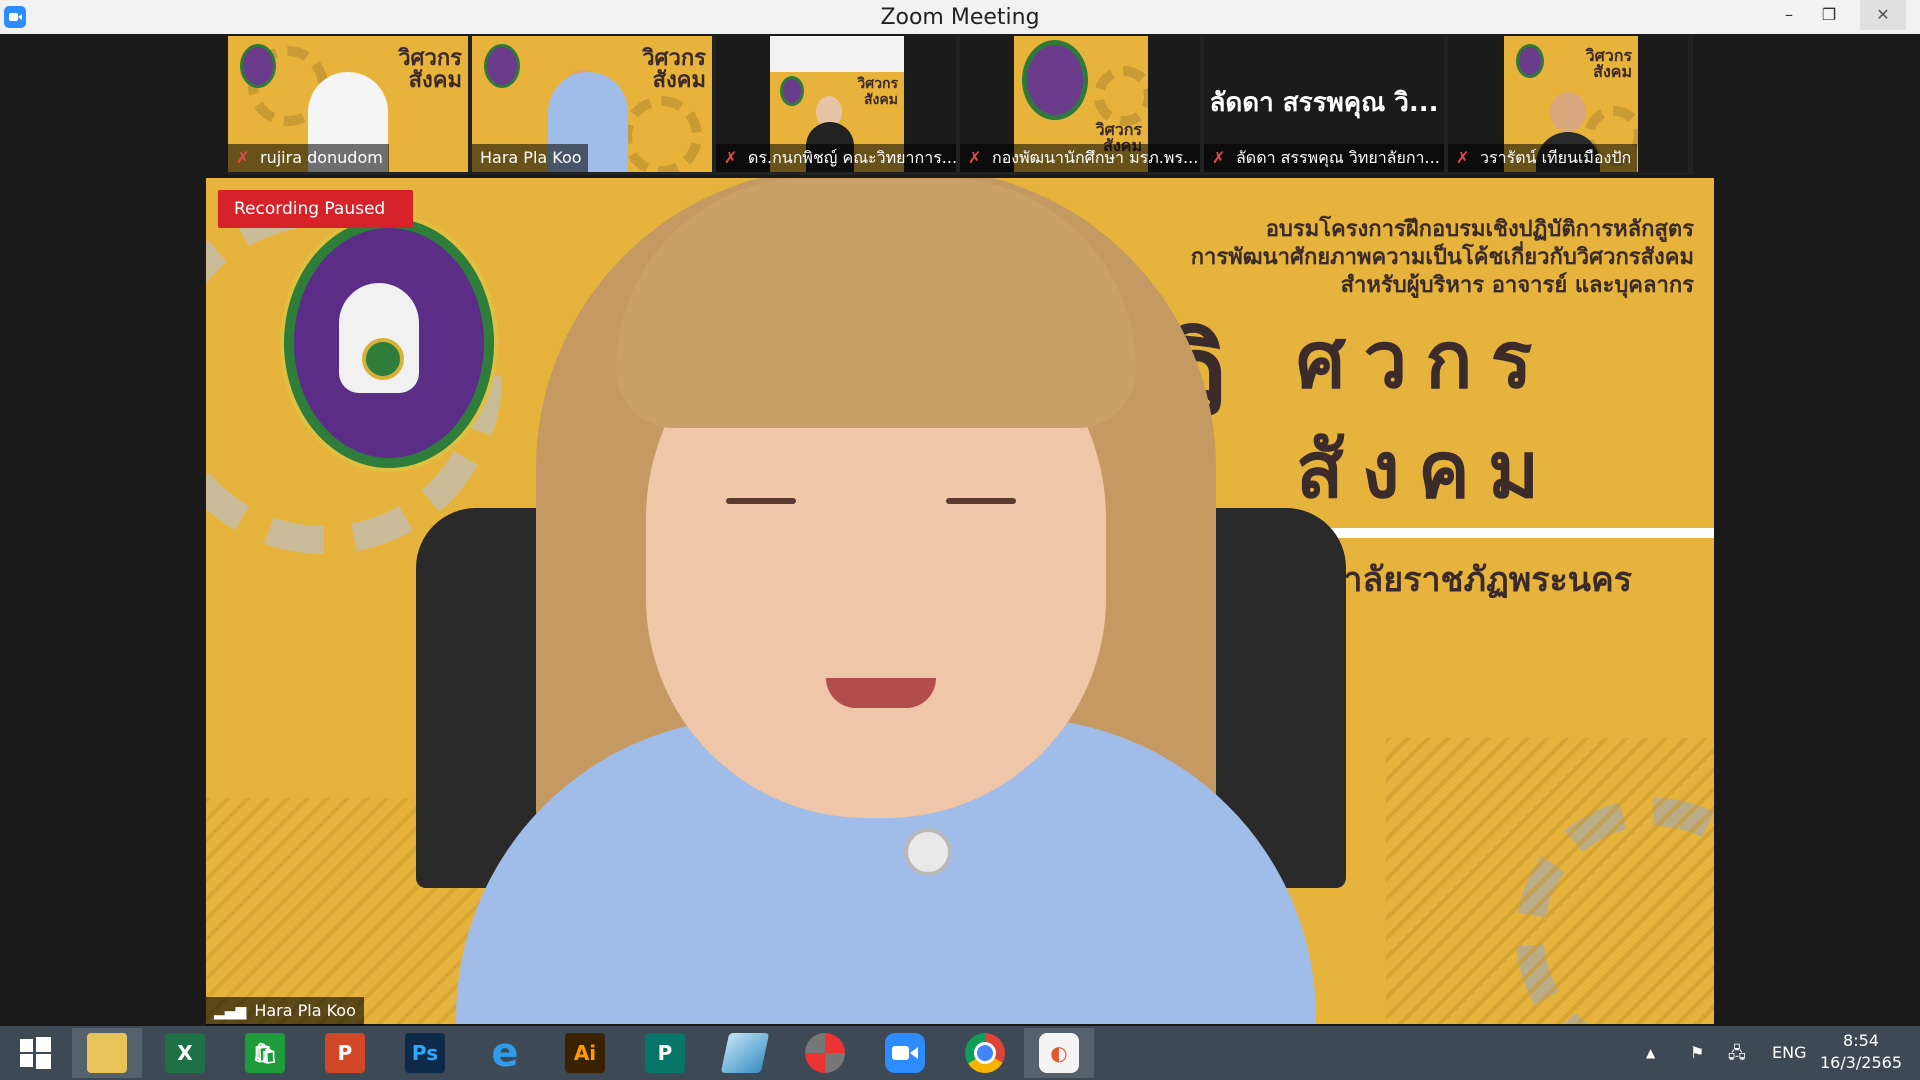  I want to click on start-button, so click(35, 1053).